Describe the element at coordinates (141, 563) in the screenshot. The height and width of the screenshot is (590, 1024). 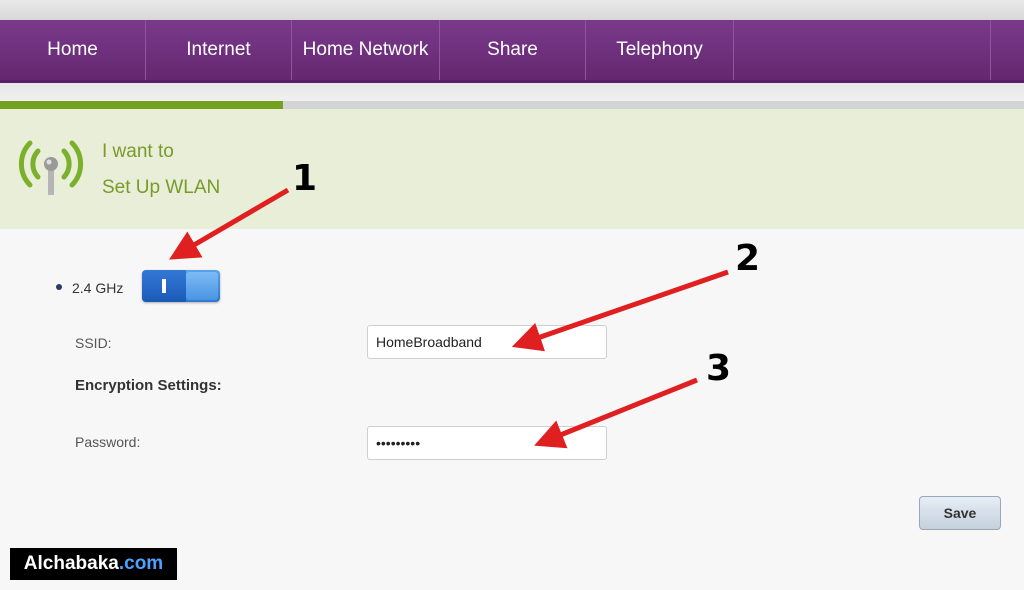
I see `watermark-domain: .com` at that location.